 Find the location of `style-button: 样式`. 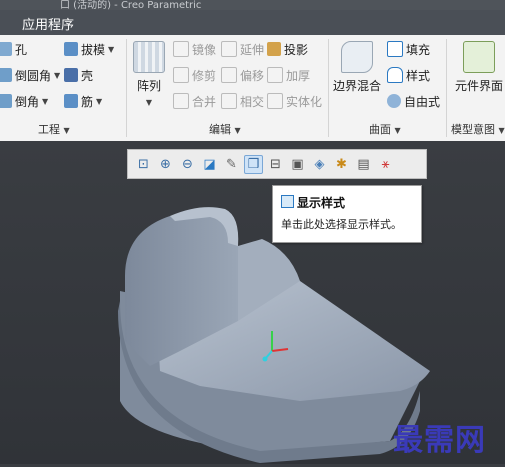

style-button: 样式 is located at coordinates (408, 75).